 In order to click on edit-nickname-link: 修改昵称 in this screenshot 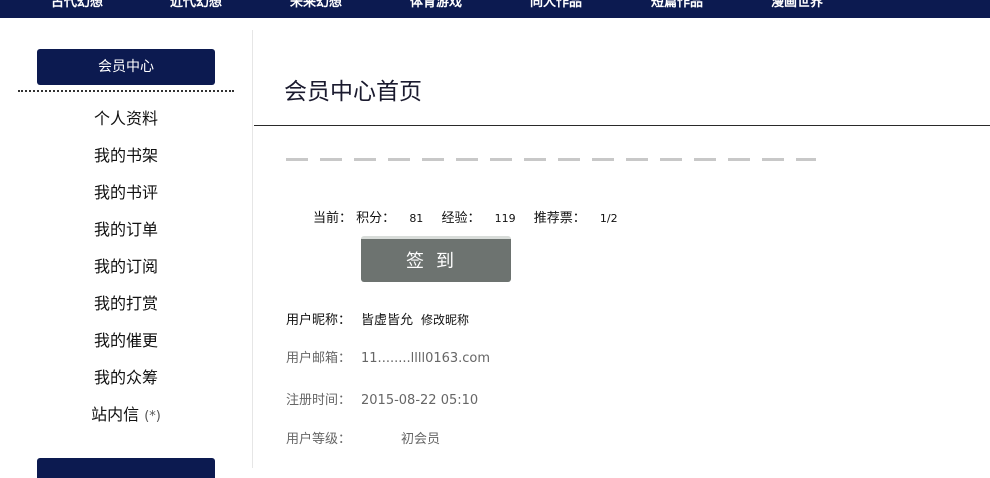, I will do `click(445, 320)`.